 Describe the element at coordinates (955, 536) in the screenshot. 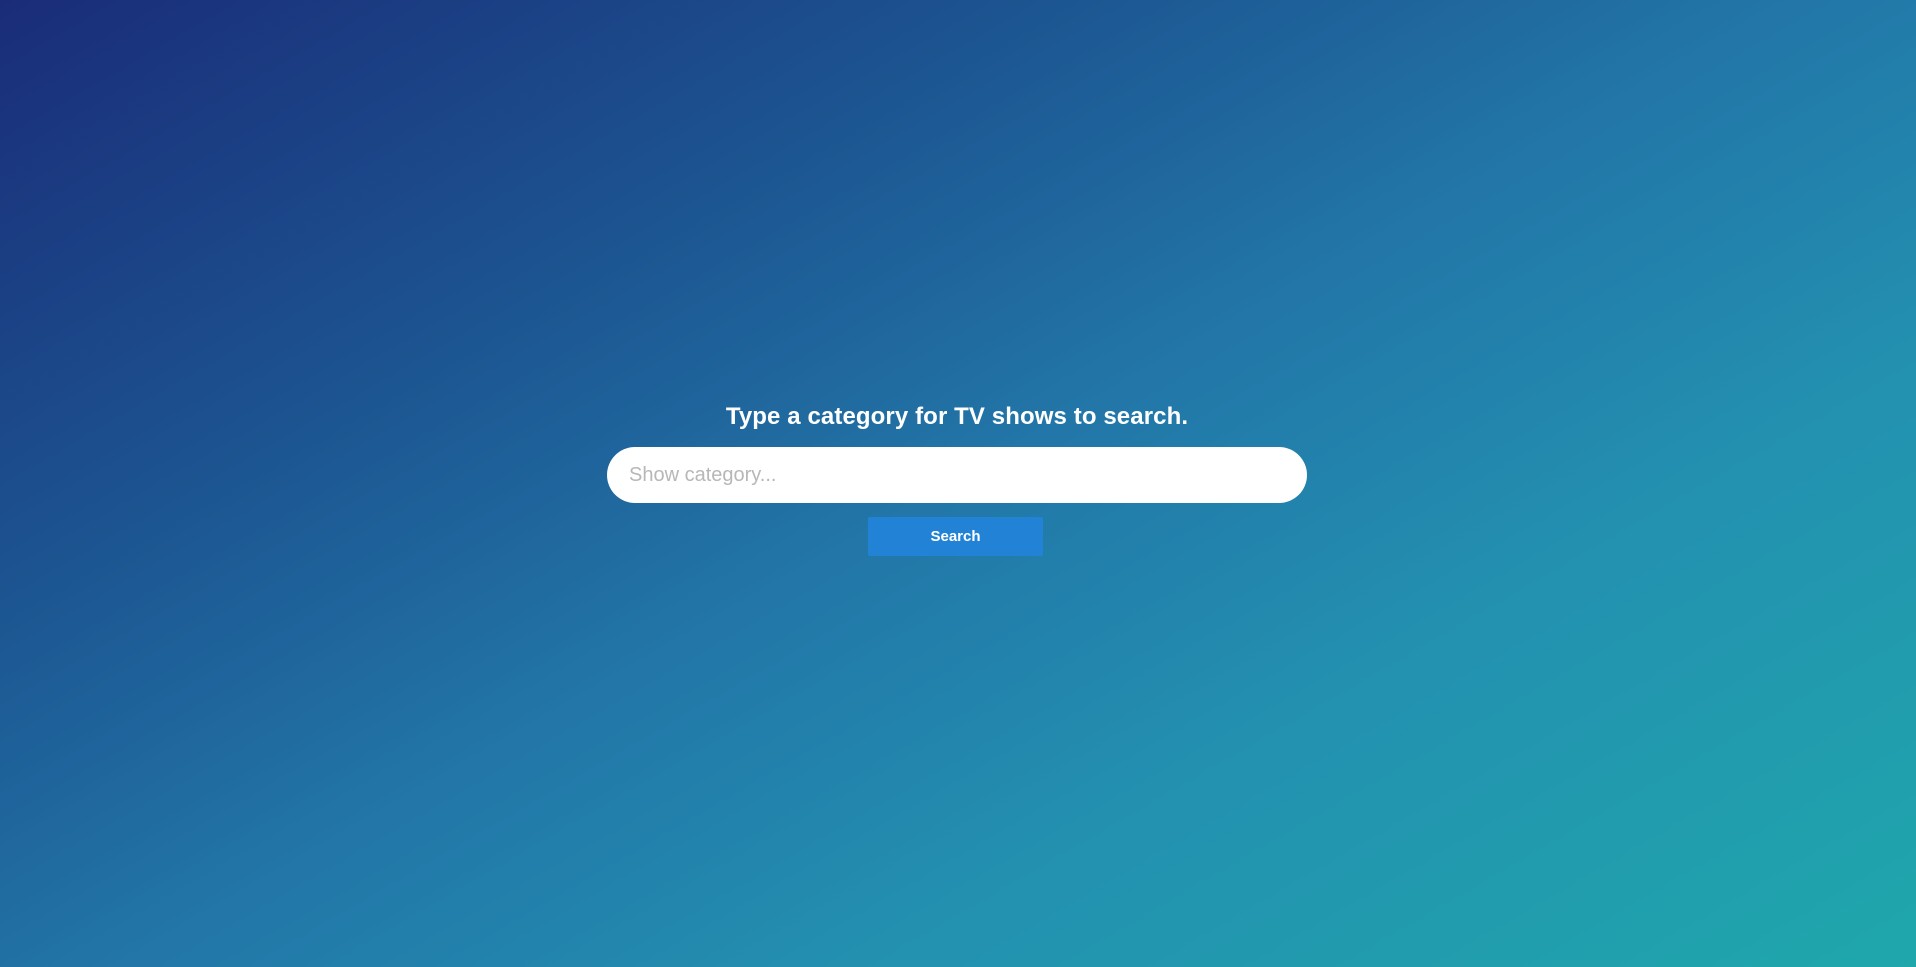

I see `search-button: Search` at that location.